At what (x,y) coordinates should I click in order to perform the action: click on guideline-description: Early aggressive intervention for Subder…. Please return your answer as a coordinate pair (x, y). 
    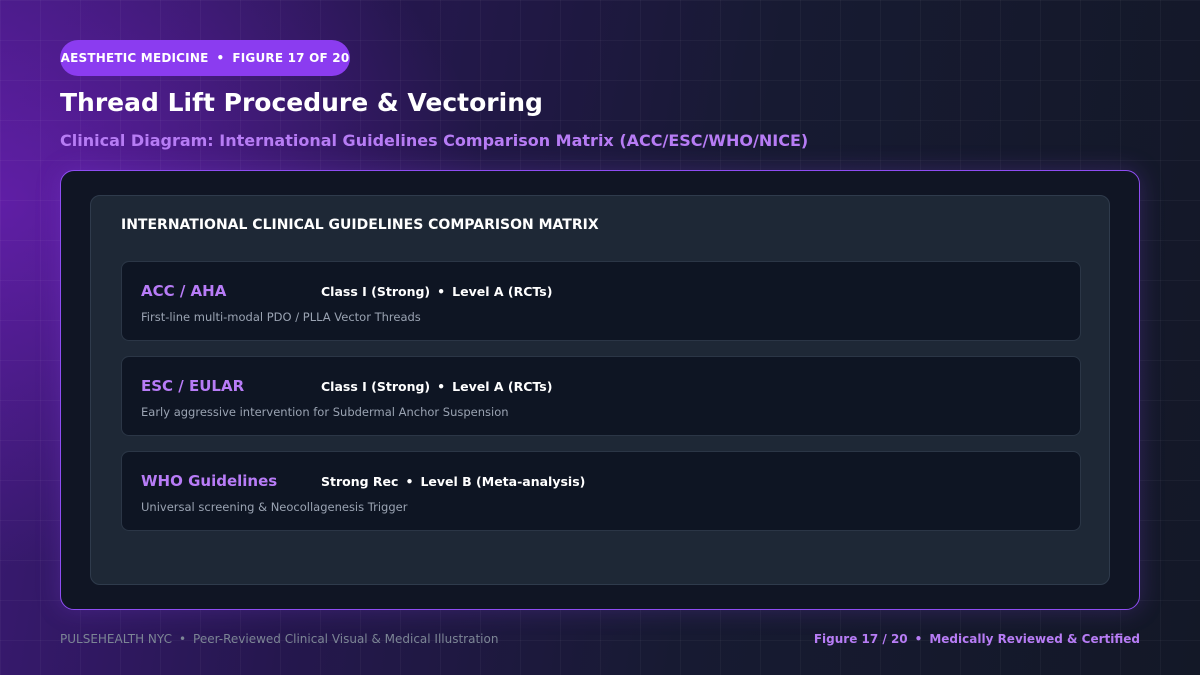
    Looking at the image, I should click on (325, 412).